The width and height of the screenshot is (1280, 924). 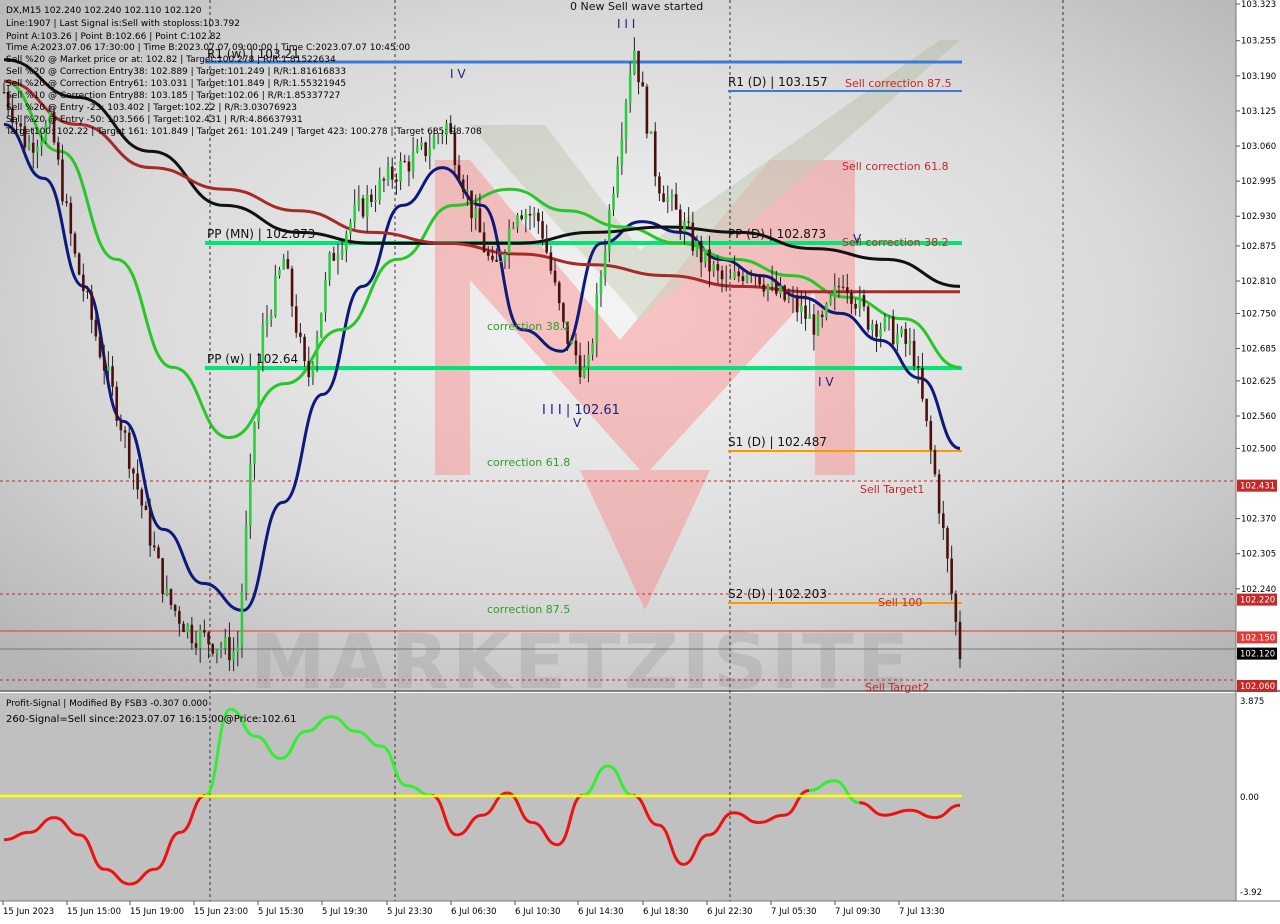 I want to click on price-axis-tick: 102.995, so click(x=1258, y=182).